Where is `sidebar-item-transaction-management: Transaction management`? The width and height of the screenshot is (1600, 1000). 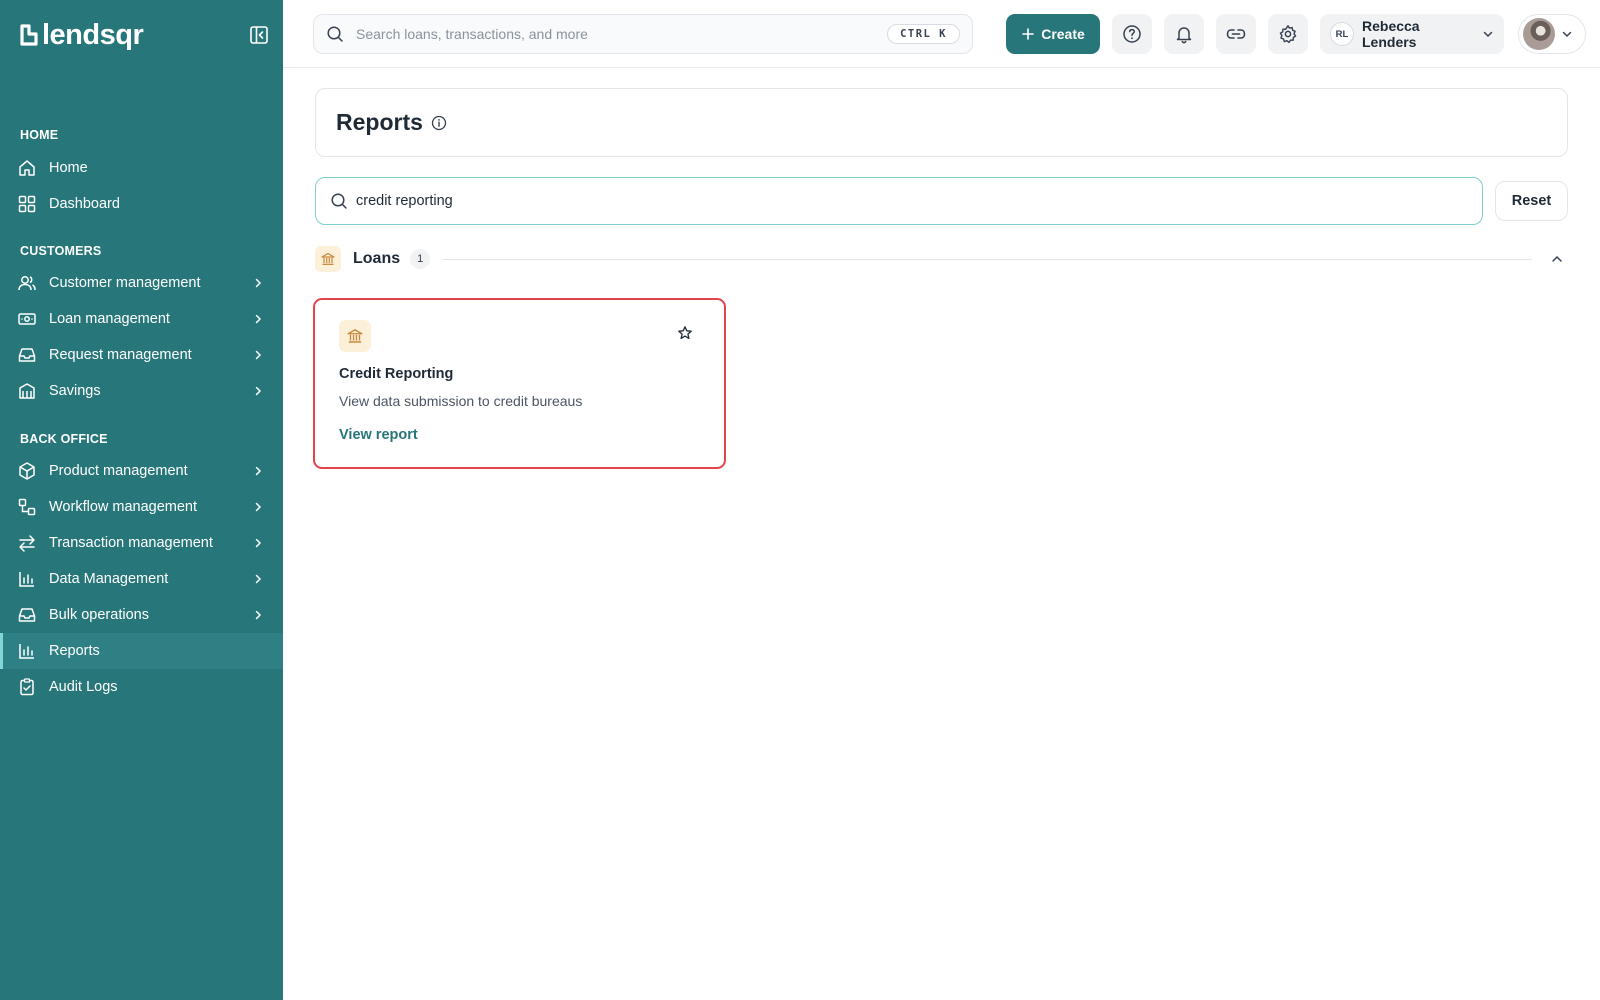
sidebar-item-transaction-management: Transaction management is located at coordinates (141, 543).